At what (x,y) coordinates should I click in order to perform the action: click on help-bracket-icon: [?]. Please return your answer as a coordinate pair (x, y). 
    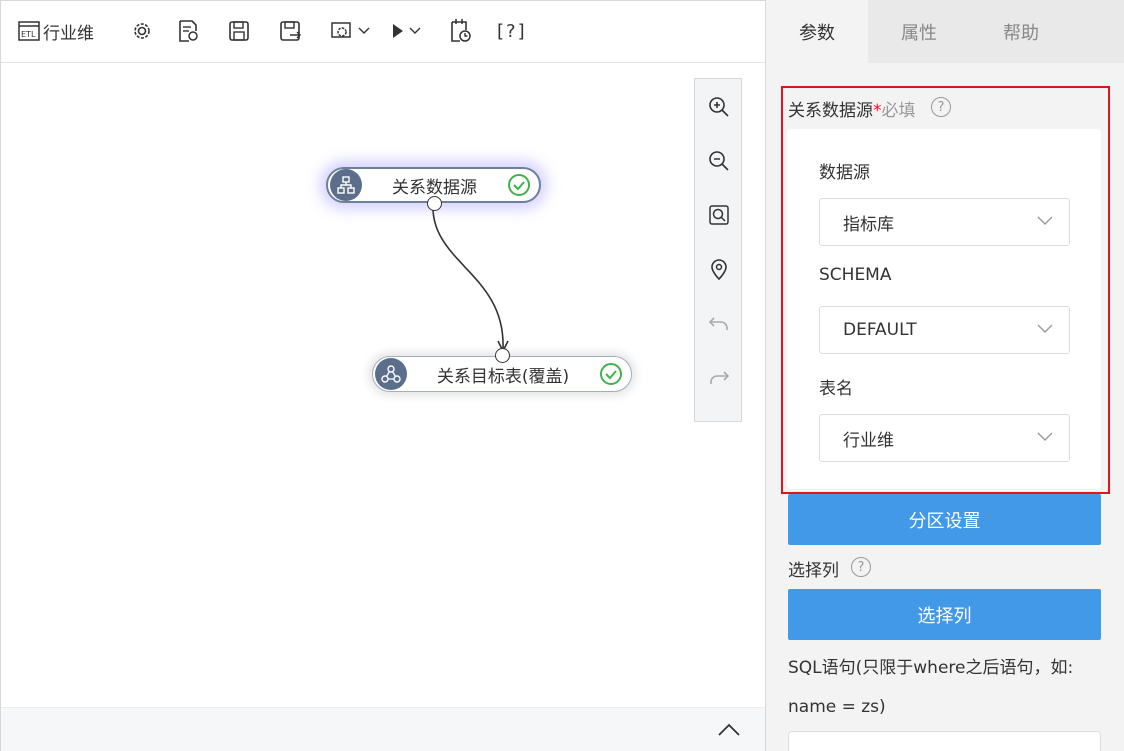
    Looking at the image, I should click on (512, 31).